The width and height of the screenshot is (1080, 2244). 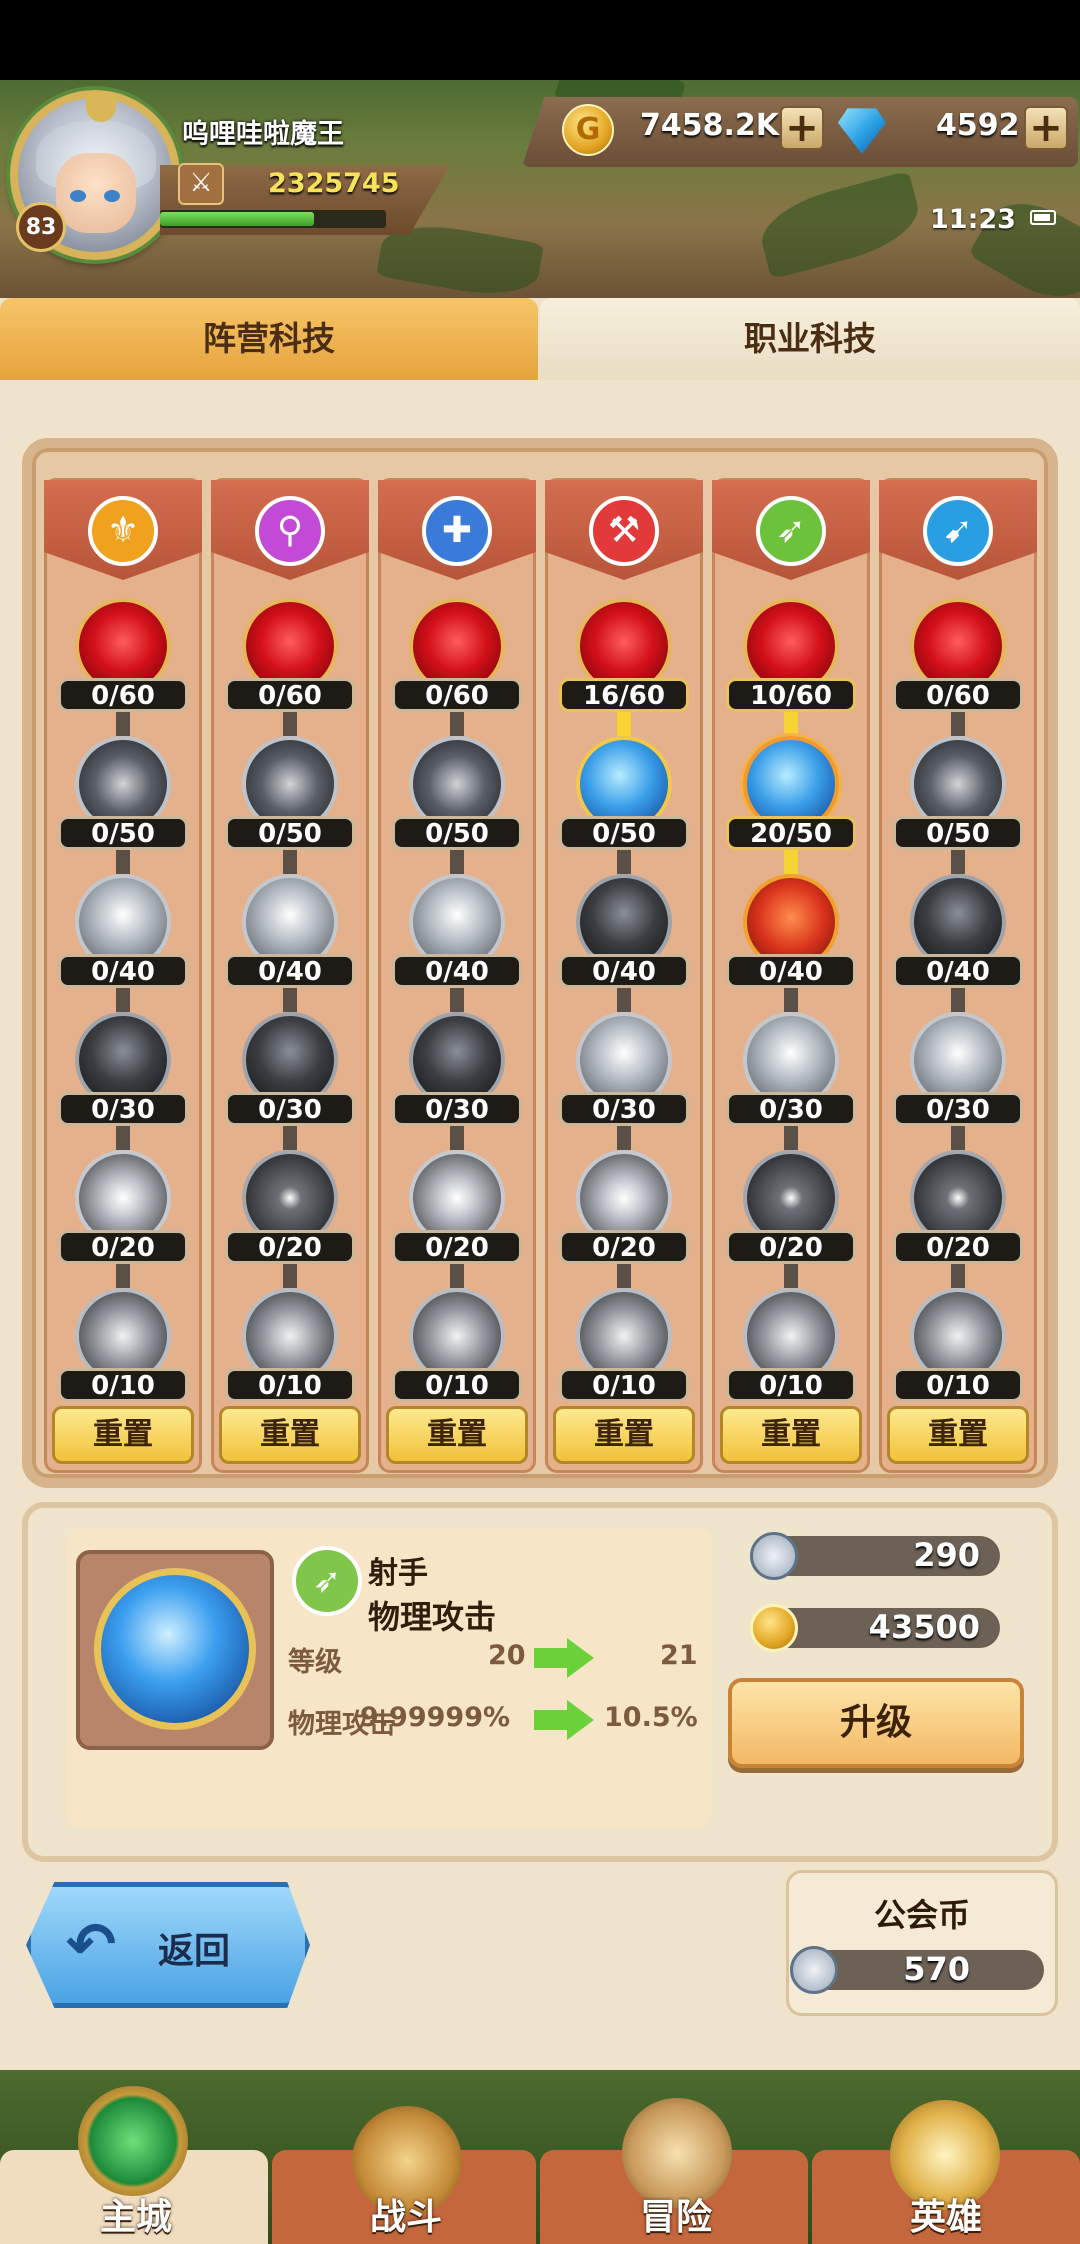 I want to click on nav-label-adventure: 冒险, so click(x=675, y=2217).